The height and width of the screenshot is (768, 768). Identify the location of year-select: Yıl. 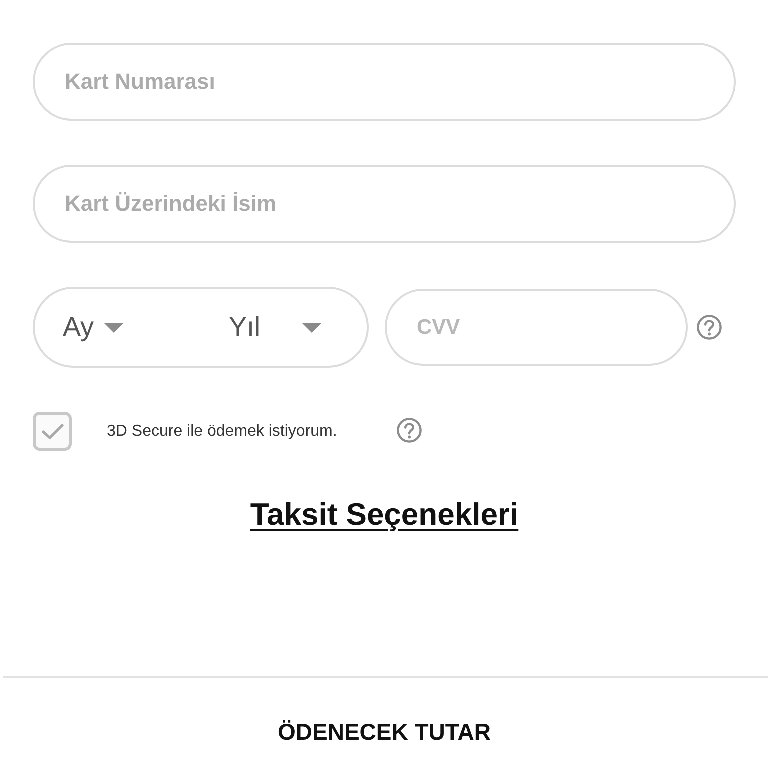
(275, 328).